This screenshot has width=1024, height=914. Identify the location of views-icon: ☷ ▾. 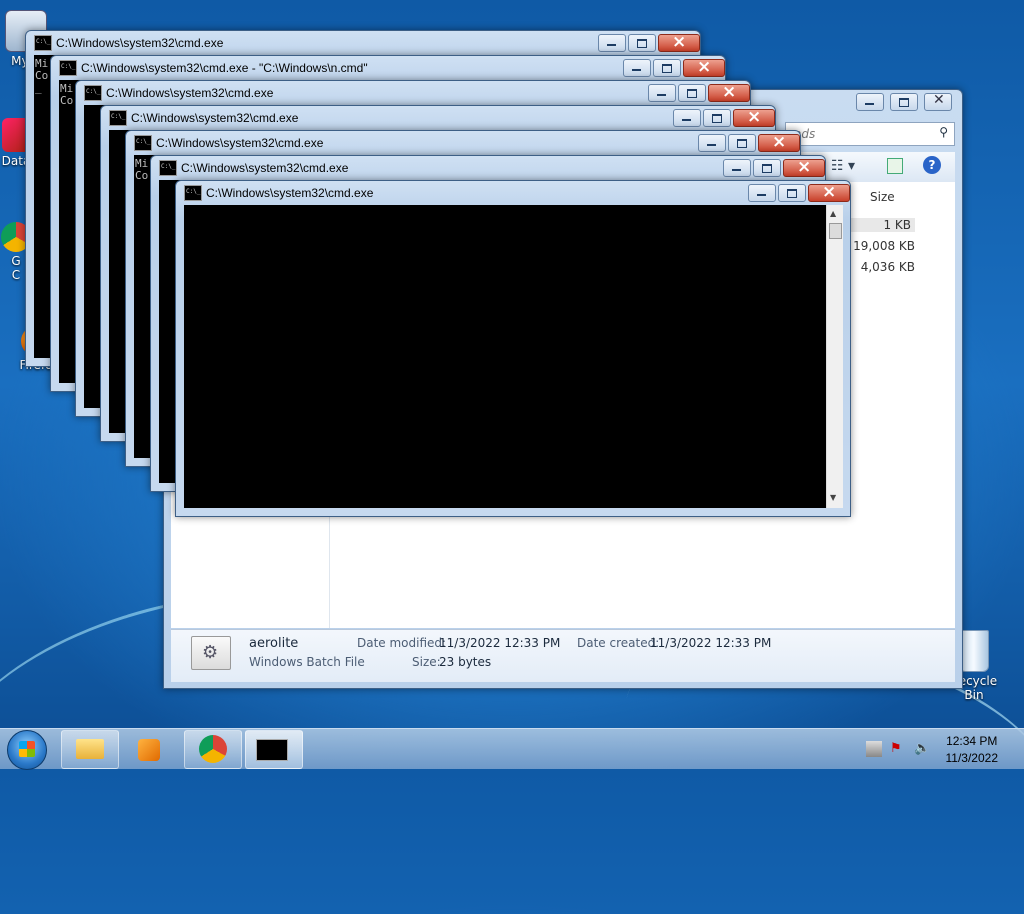
(843, 166).